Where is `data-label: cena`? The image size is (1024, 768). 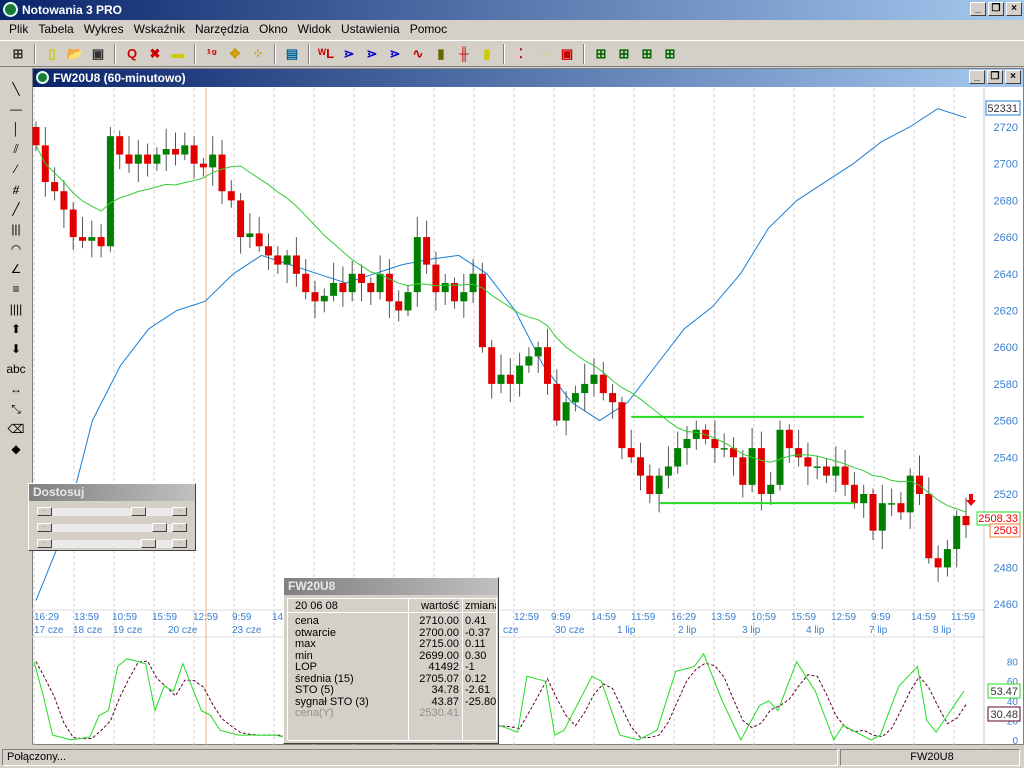
data-label: cena is located at coordinates (307, 621).